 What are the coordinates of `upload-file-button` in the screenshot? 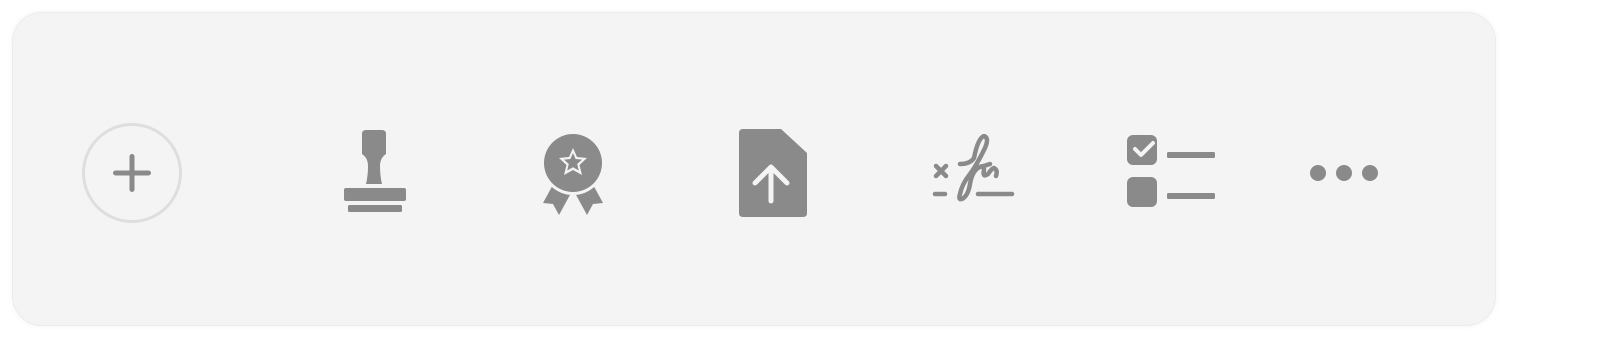 It's located at (773, 173).